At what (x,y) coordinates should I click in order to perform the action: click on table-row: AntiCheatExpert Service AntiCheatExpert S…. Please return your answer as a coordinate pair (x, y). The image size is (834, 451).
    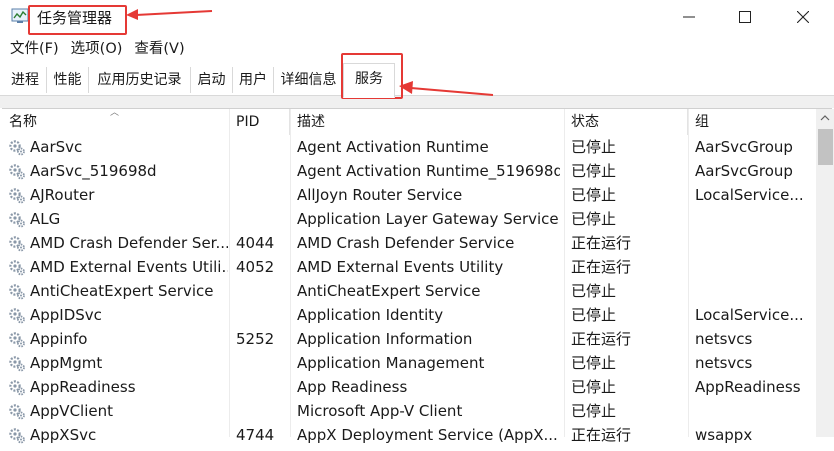
    Looking at the image, I should click on (408, 291).